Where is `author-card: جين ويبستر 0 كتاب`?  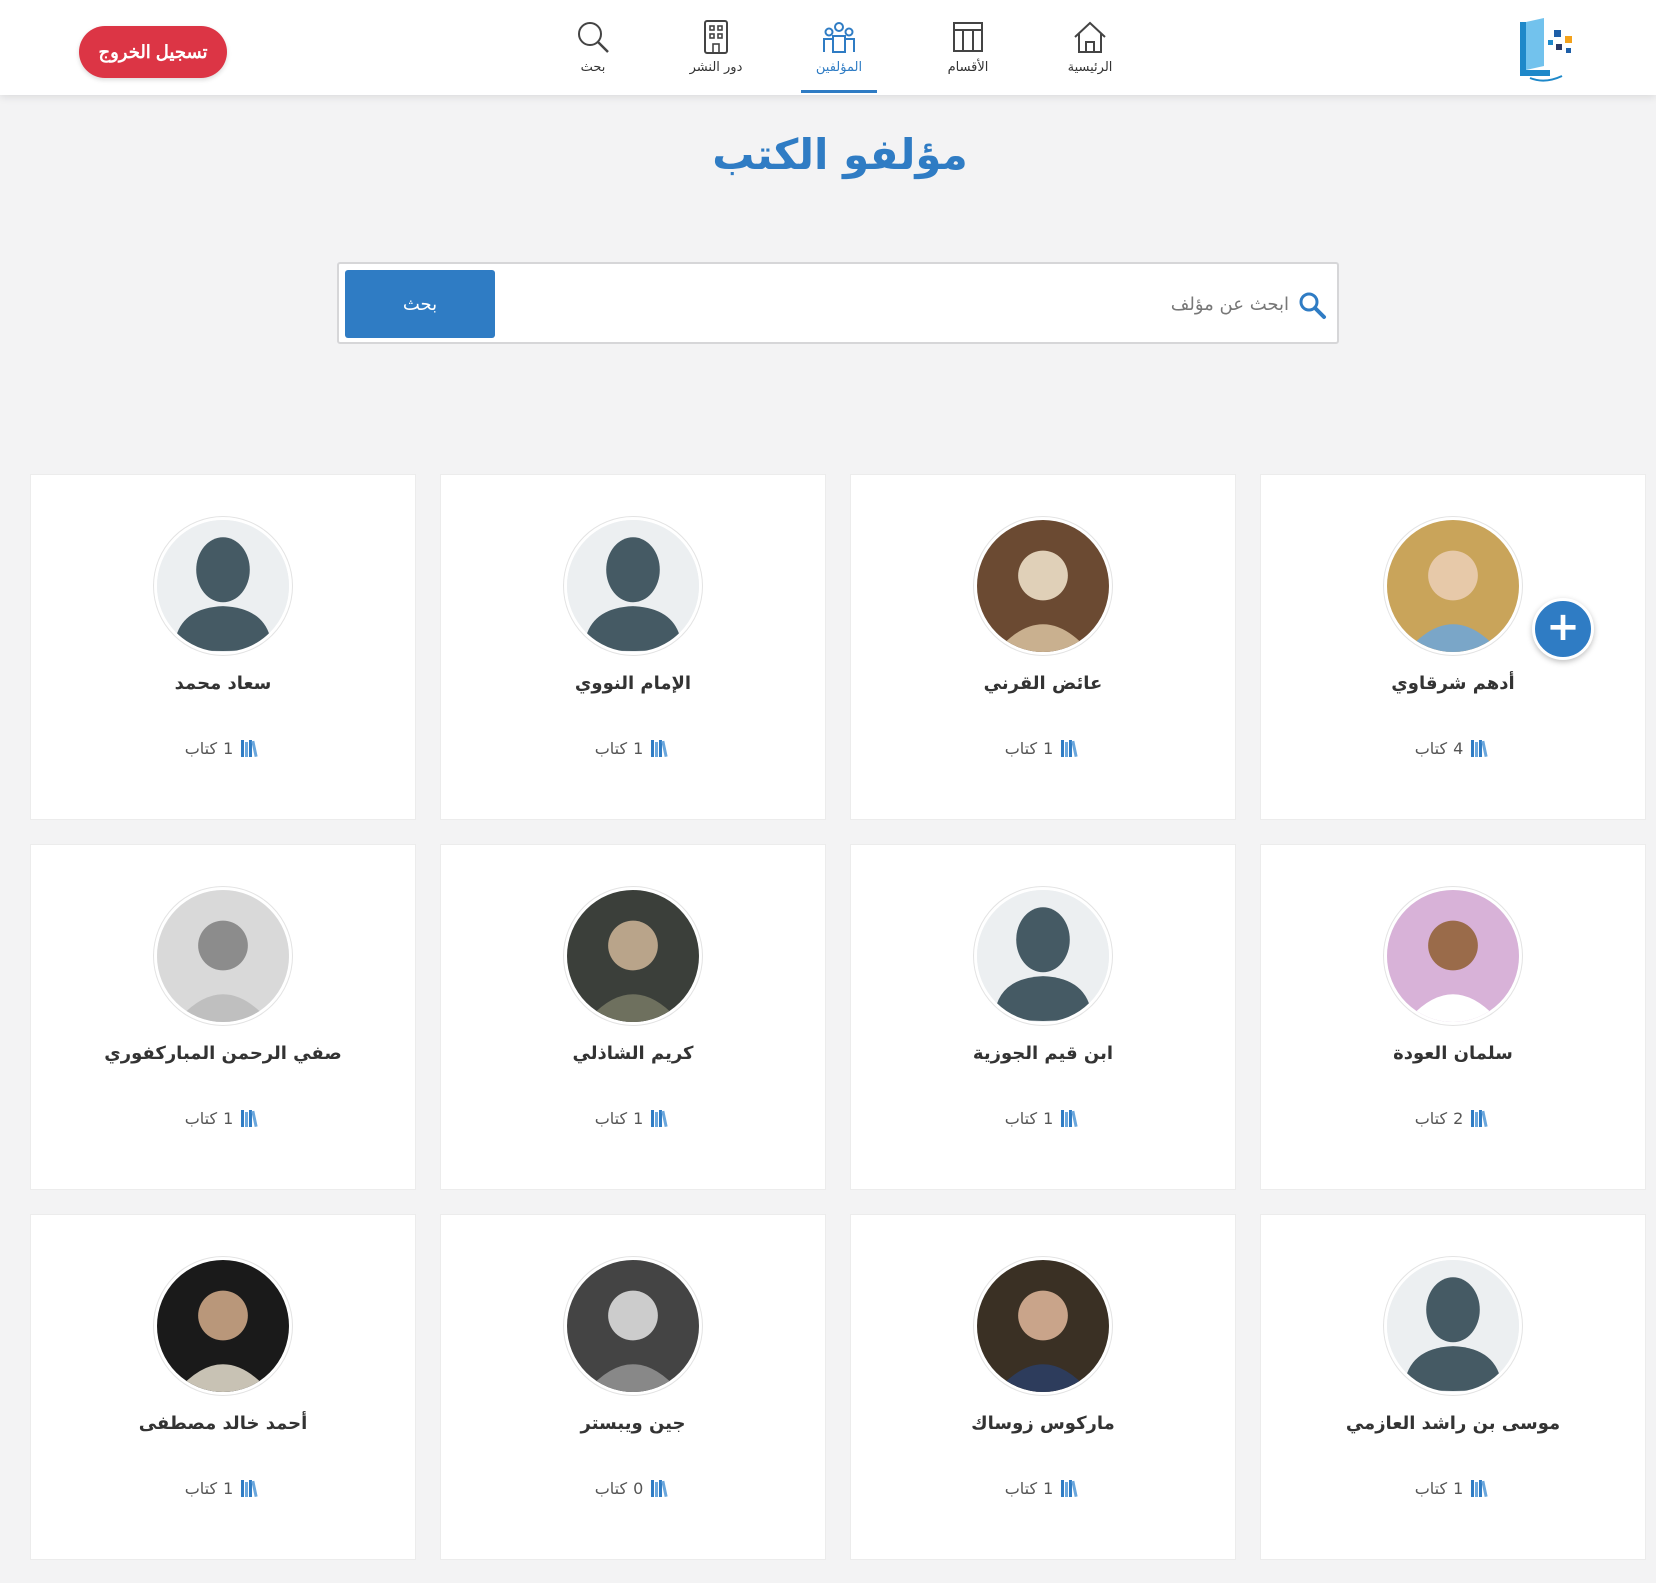
author-card: جين ويبستر 0 كتاب is located at coordinates (633, 1387).